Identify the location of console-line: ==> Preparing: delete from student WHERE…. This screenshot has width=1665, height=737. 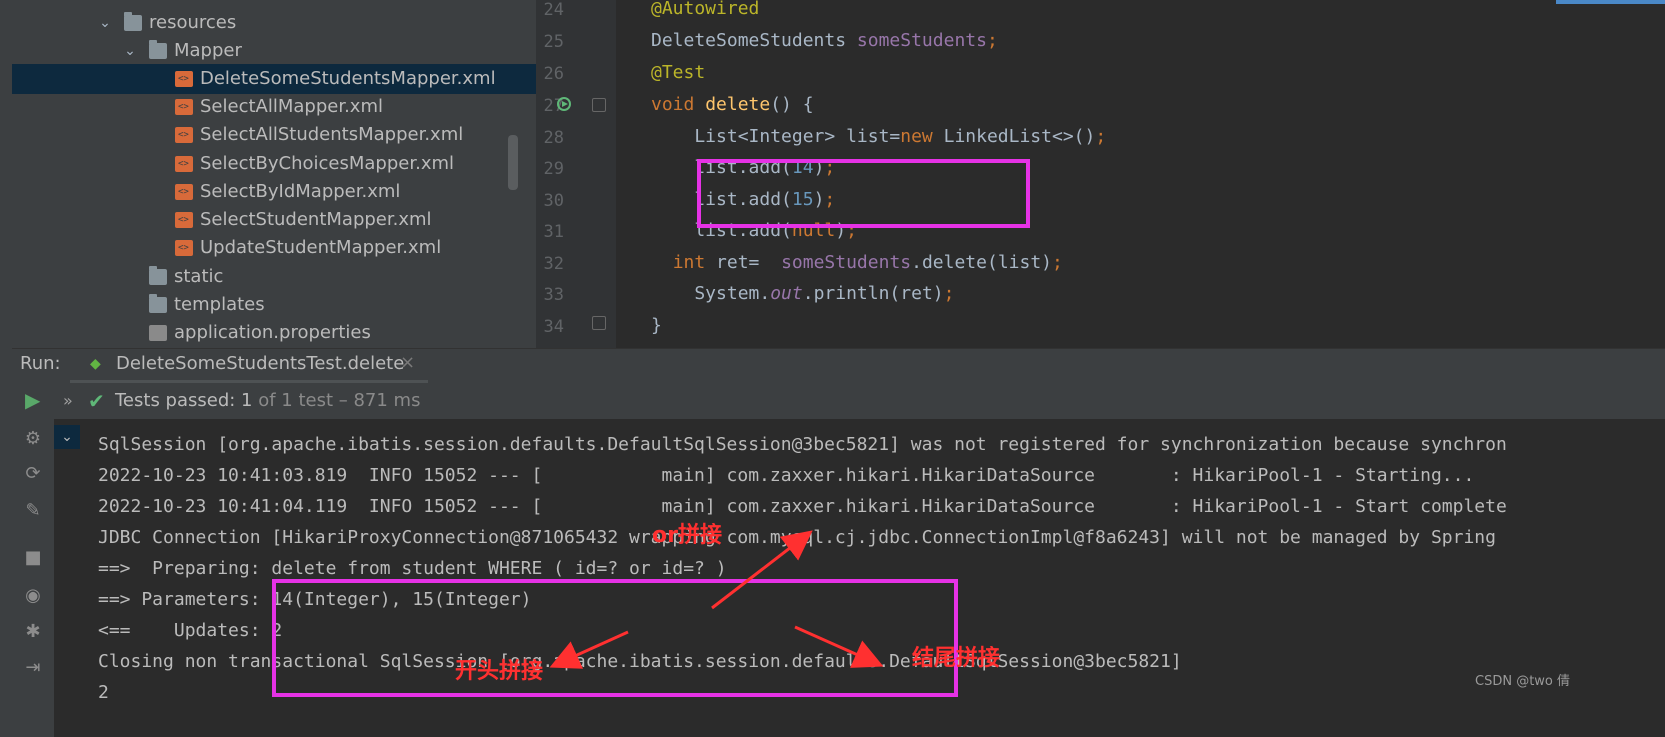
(412, 568).